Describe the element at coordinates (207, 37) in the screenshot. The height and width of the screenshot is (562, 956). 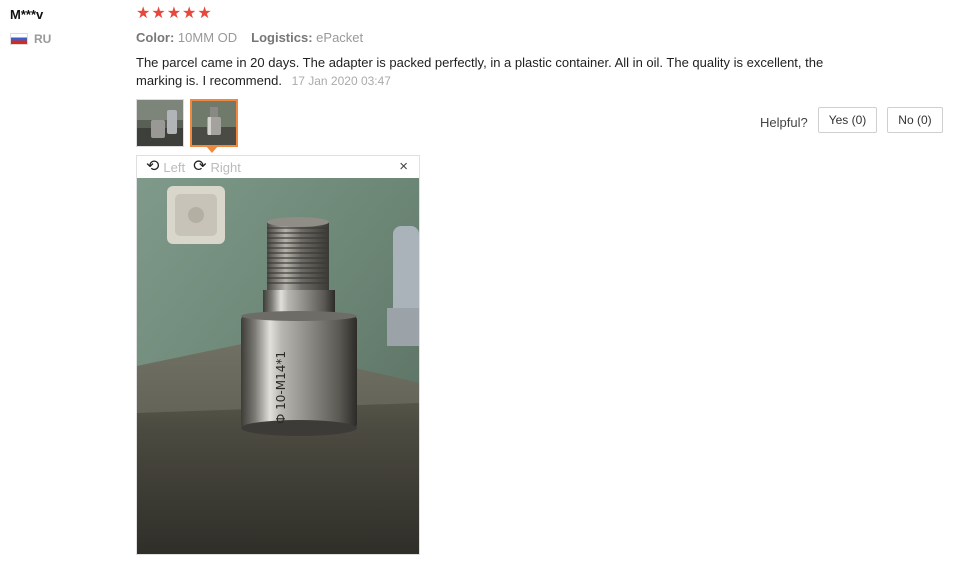
I see `color-value: 10MM OD` at that location.